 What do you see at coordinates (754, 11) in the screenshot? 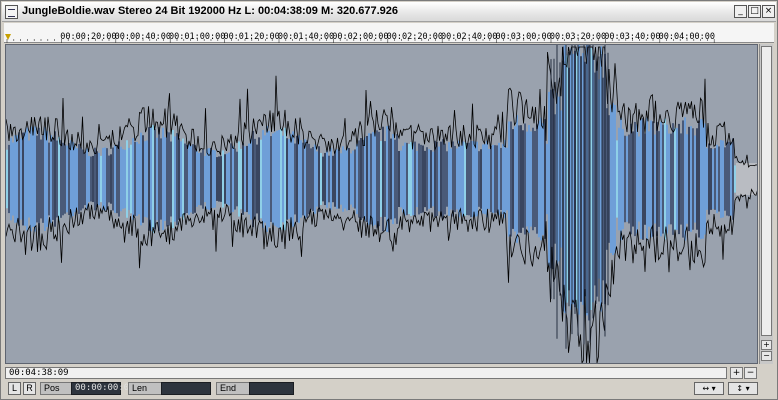
I see `maximize-button: □` at bounding box center [754, 11].